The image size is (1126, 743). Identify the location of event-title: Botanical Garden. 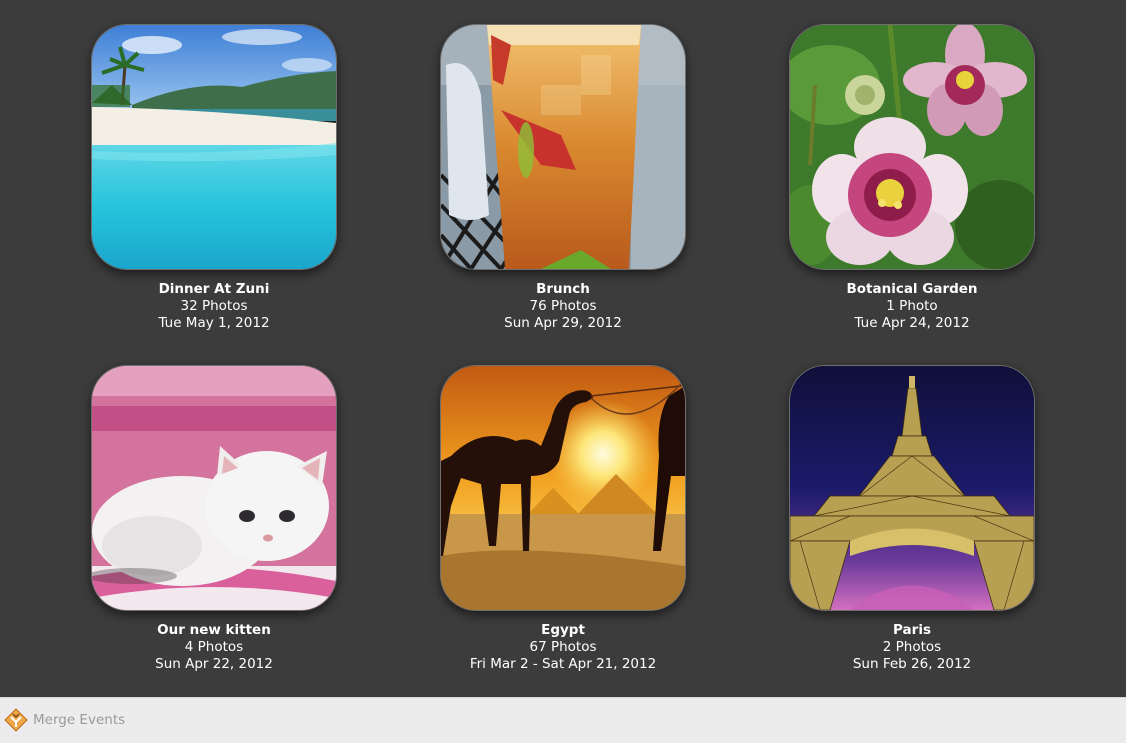
(912, 289).